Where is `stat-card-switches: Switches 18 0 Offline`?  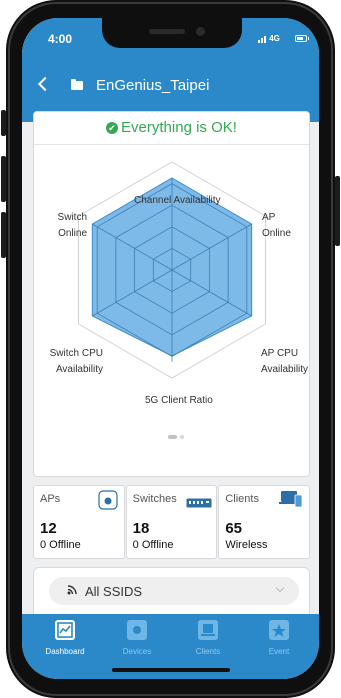
stat-card-switches: Switches 18 0 Offline is located at coordinates (171, 522).